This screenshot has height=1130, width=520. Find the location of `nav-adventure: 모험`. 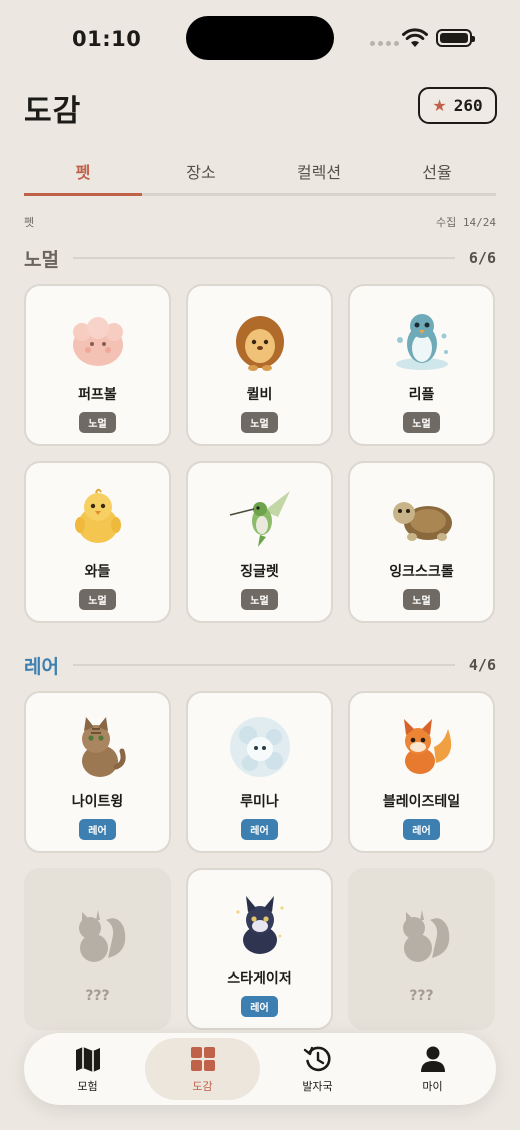

nav-adventure: 모험 is located at coordinates (87, 1069).